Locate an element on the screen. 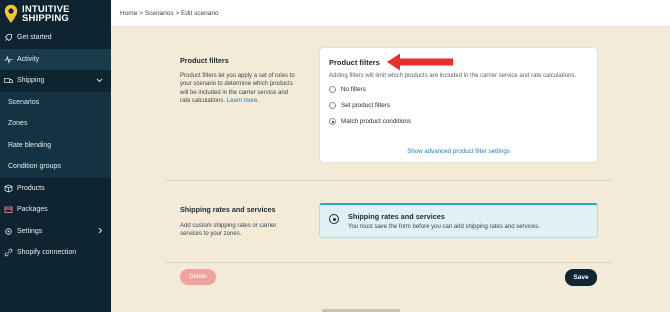  sidebar-item-label: Get started is located at coordinates (34, 38).